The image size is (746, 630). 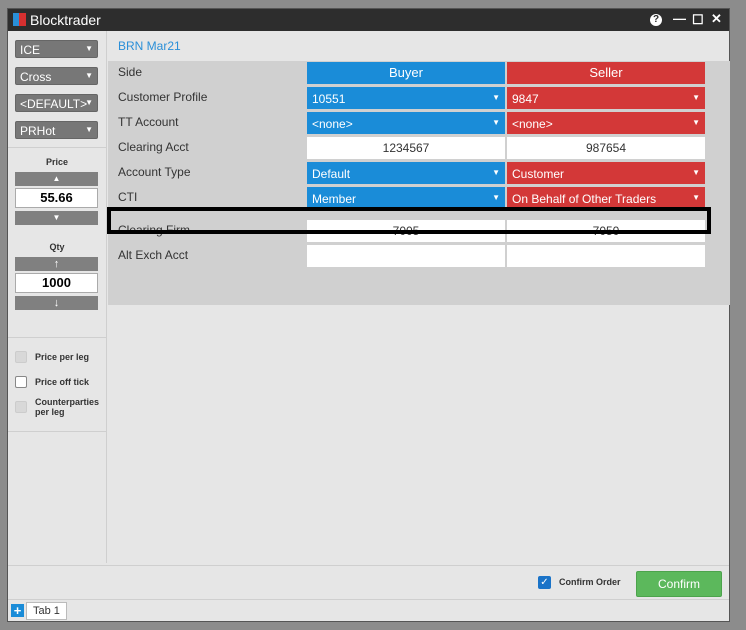 What do you see at coordinates (716, 19) in the screenshot?
I see `close-icon: ✕` at bounding box center [716, 19].